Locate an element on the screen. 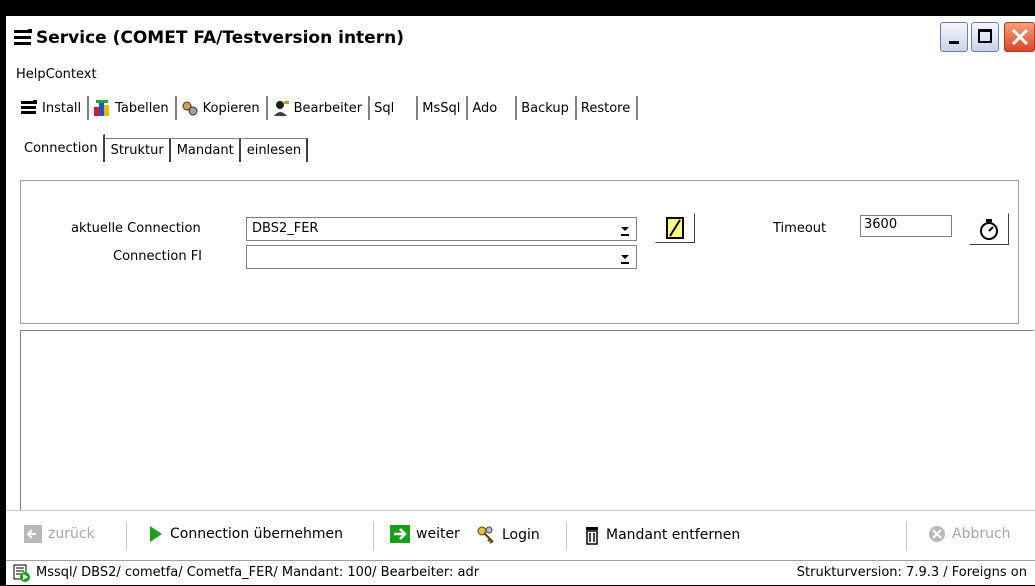 Image resolution: width=1035 pixels, height=586 pixels. tab-install-label: Install is located at coordinates (62, 108).